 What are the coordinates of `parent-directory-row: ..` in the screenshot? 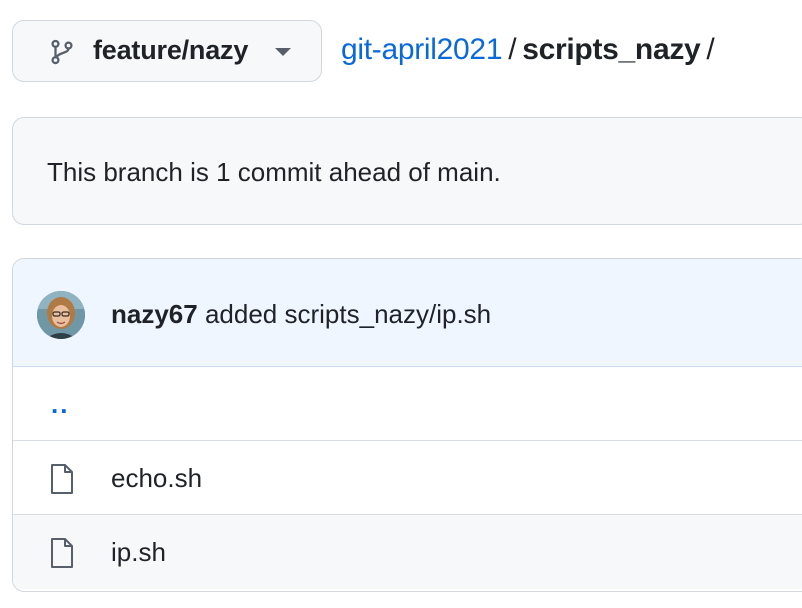 It's located at (407, 404).